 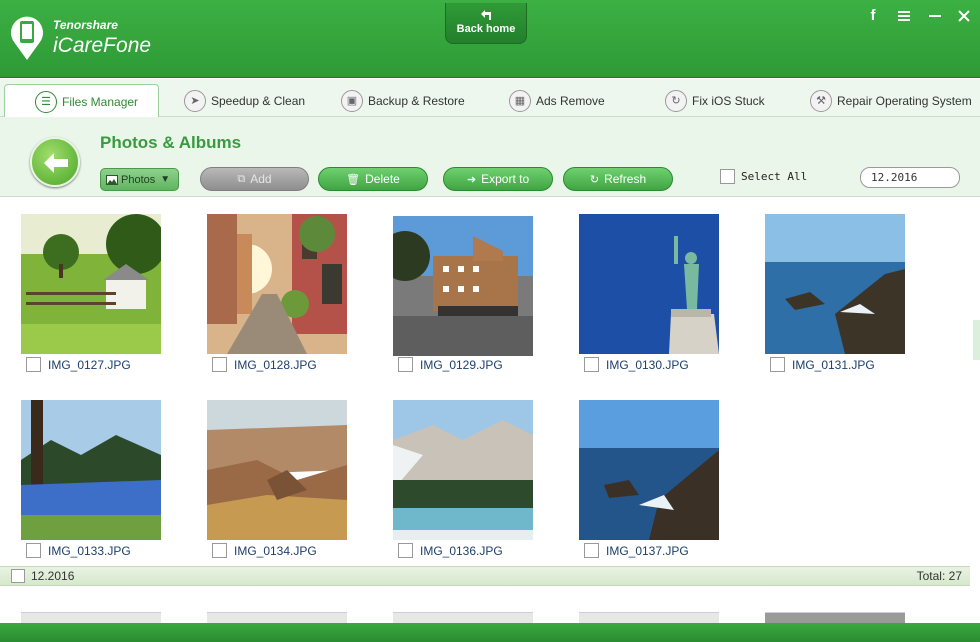 What do you see at coordinates (486, 15) in the screenshot?
I see `back-arrow-icon` at bounding box center [486, 15].